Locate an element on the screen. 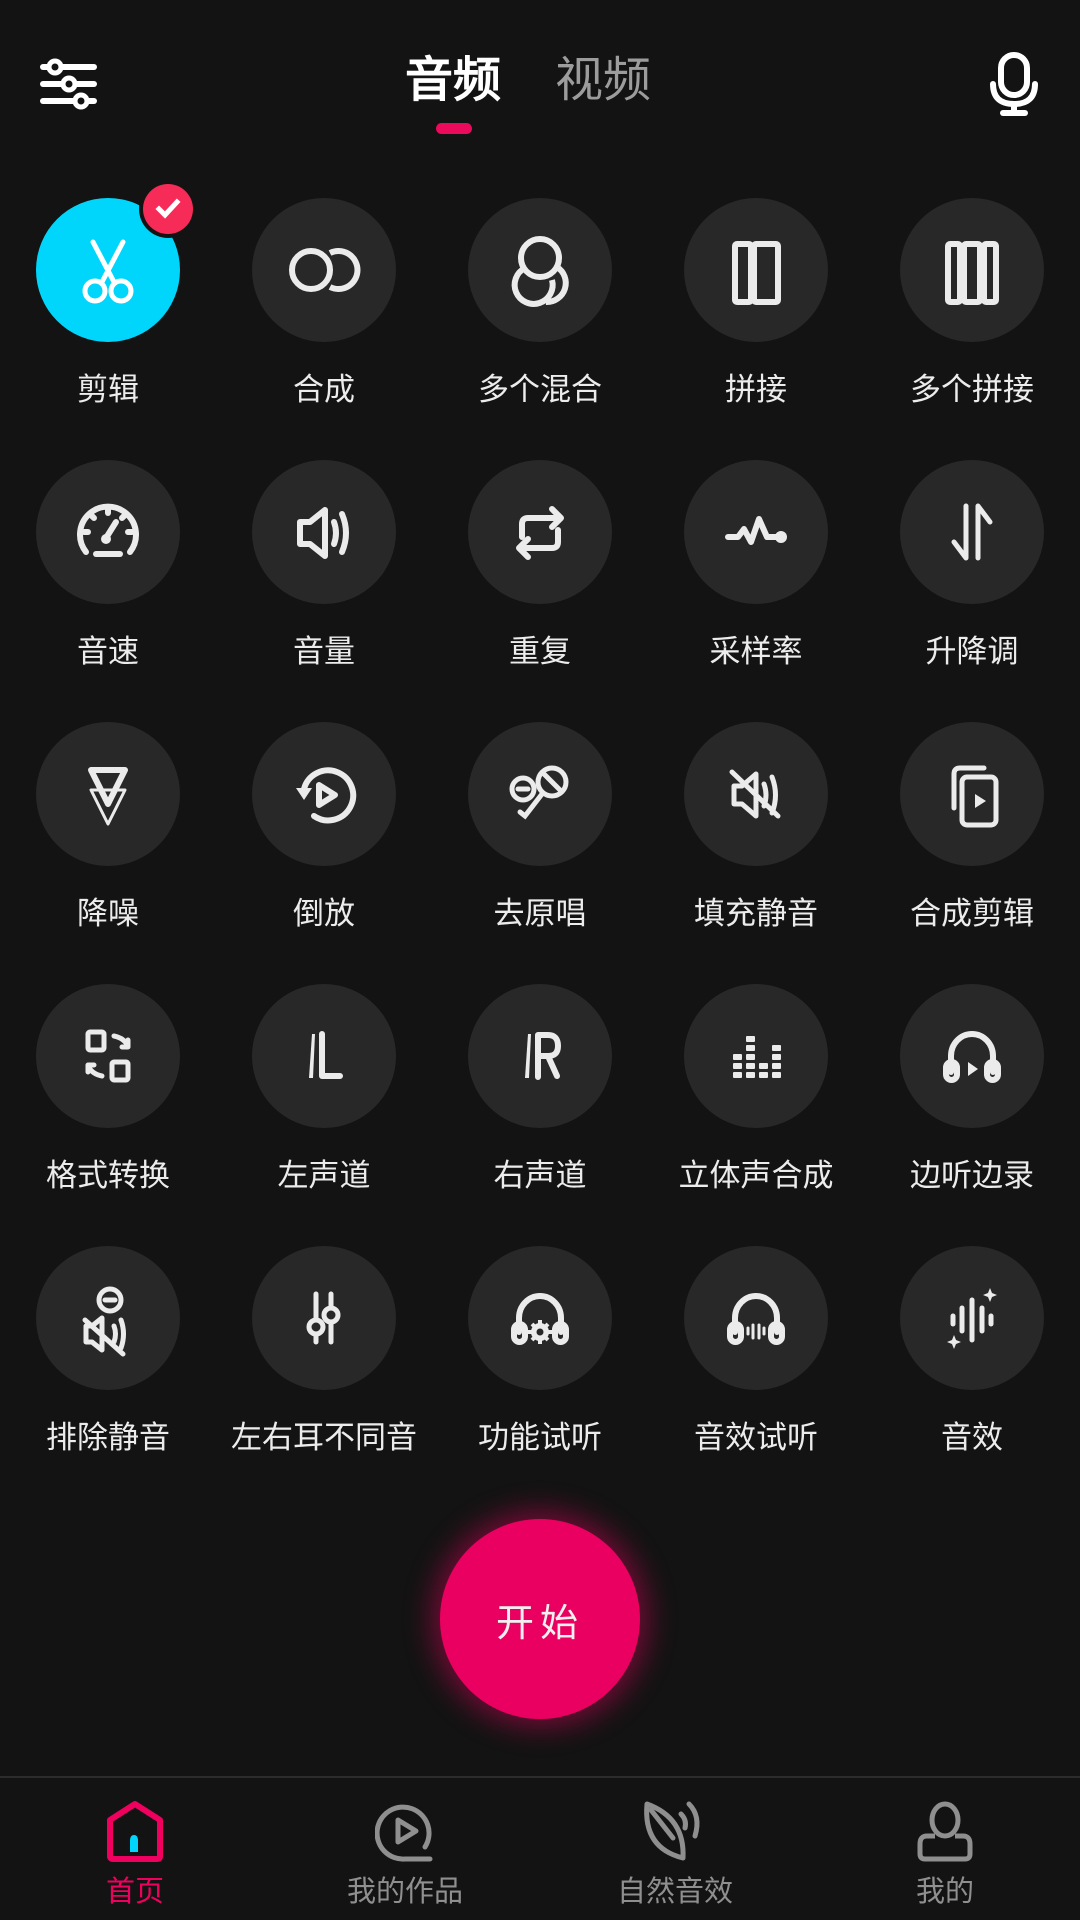 The height and width of the screenshot is (1920, 1080). checkmark-icon is located at coordinates (168, 208).